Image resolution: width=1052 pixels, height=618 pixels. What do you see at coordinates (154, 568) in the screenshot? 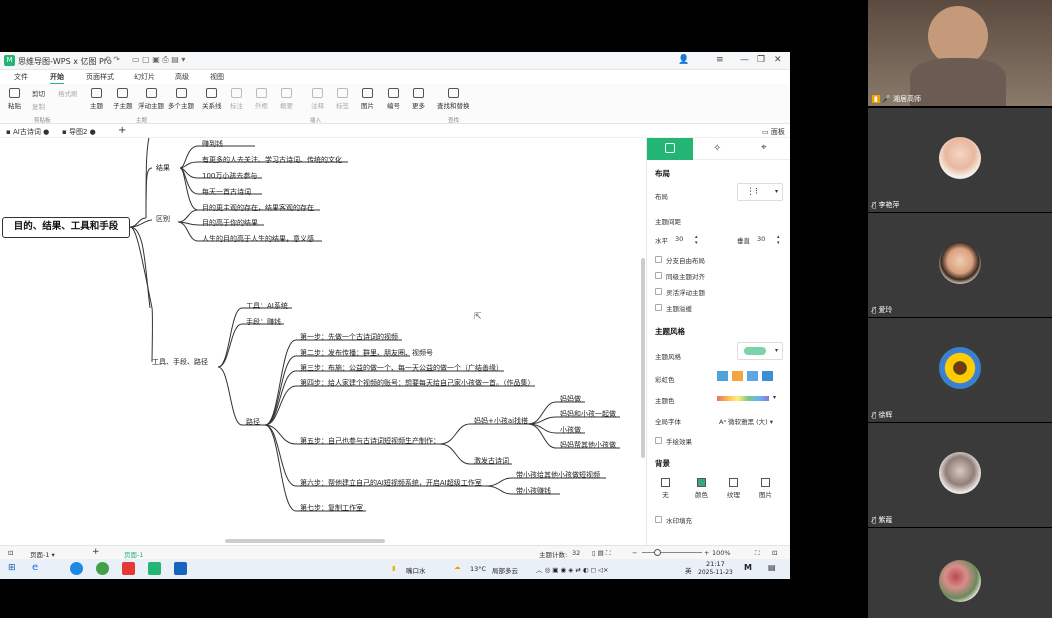
I see `mindmap-app-icon` at bounding box center [154, 568].